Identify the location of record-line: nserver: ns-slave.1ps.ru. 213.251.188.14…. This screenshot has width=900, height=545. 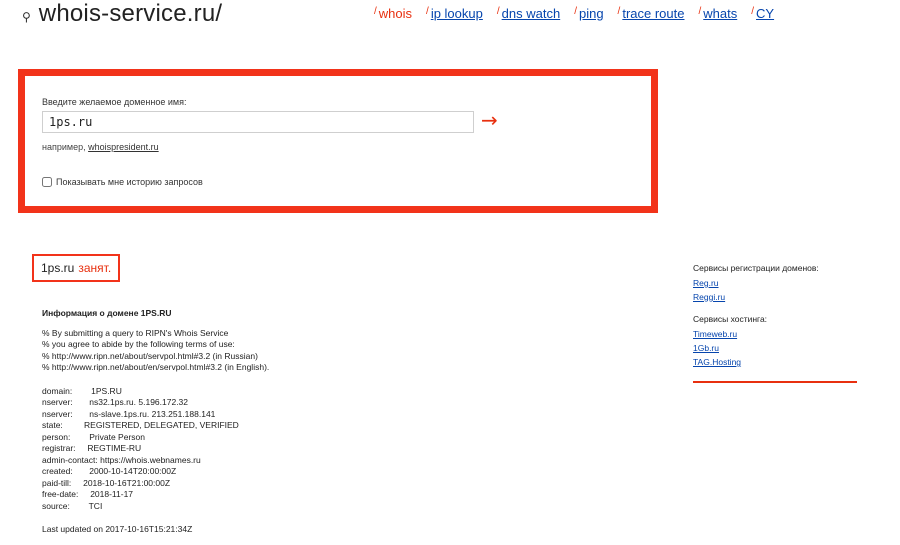
(129, 413).